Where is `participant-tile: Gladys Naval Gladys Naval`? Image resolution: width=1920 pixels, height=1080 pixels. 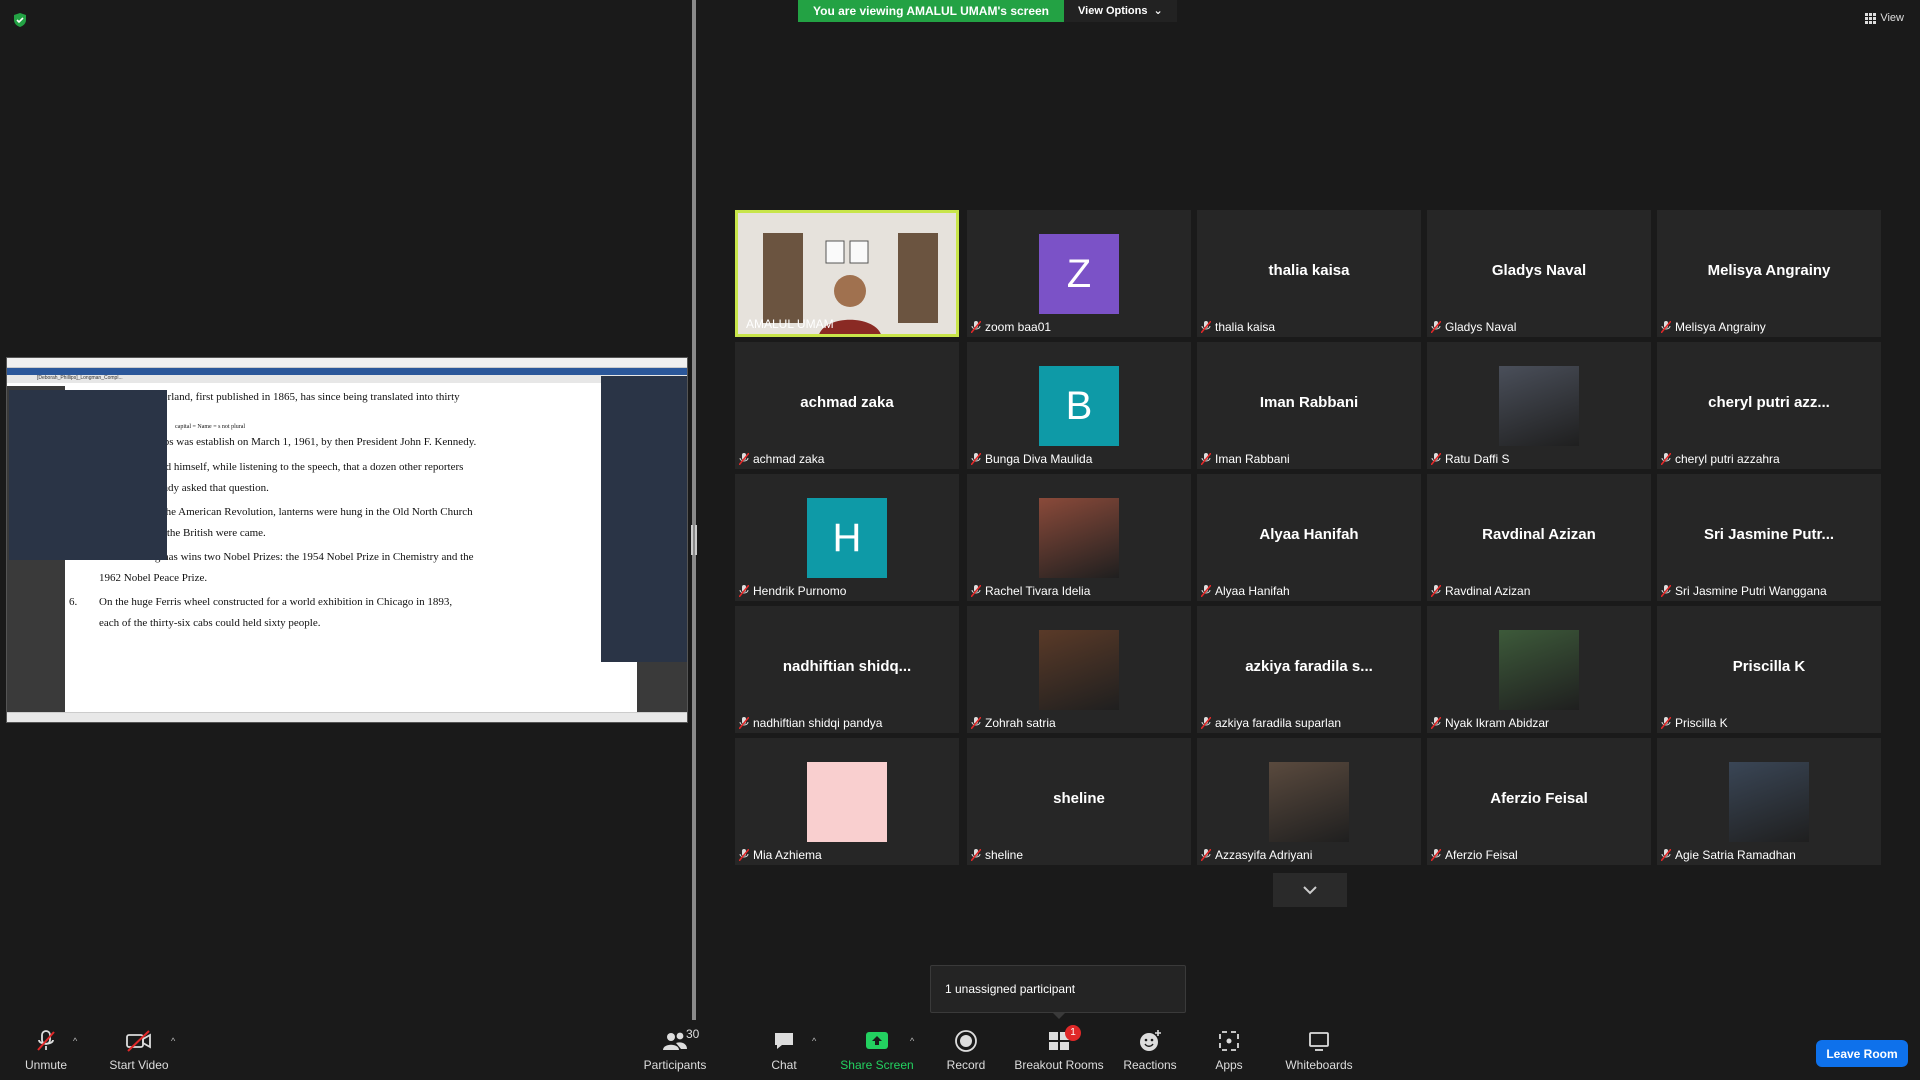
participant-tile: Gladys Naval Gladys Naval is located at coordinates (1539, 273).